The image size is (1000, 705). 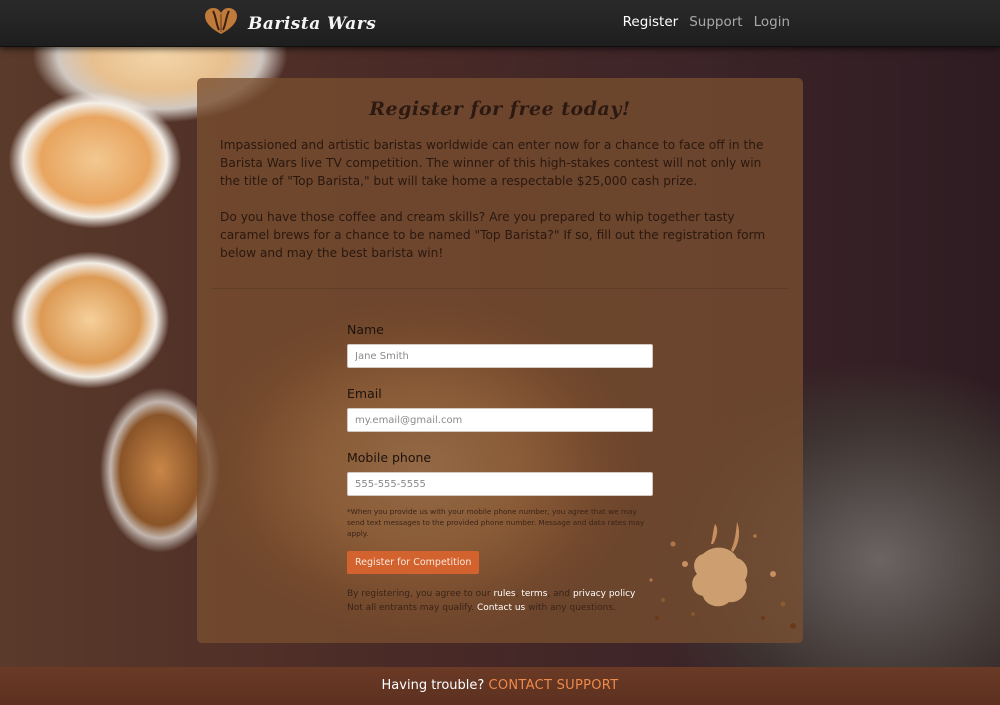 What do you see at coordinates (553, 685) in the screenshot?
I see `contact-support-link: CONTACT SUPPORT` at bounding box center [553, 685].